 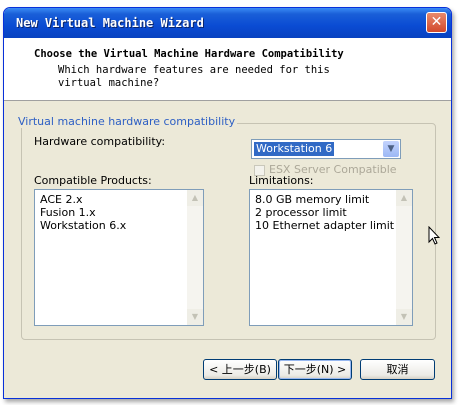 What do you see at coordinates (127, 121) in the screenshot?
I see `group-legend: Virtual machine hardware compatibility` at bounding box center [127, 121].